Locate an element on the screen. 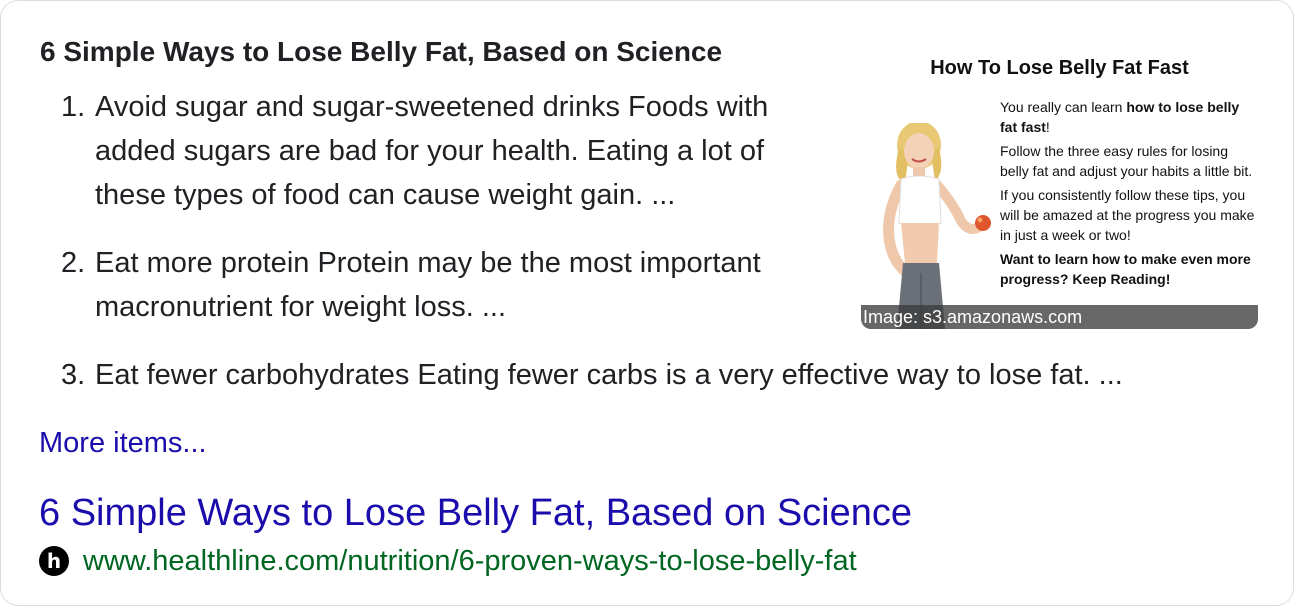 This screenshot has height=608, width=1296. image-text-span: You really can learn is located at coordinates (1063, 107).